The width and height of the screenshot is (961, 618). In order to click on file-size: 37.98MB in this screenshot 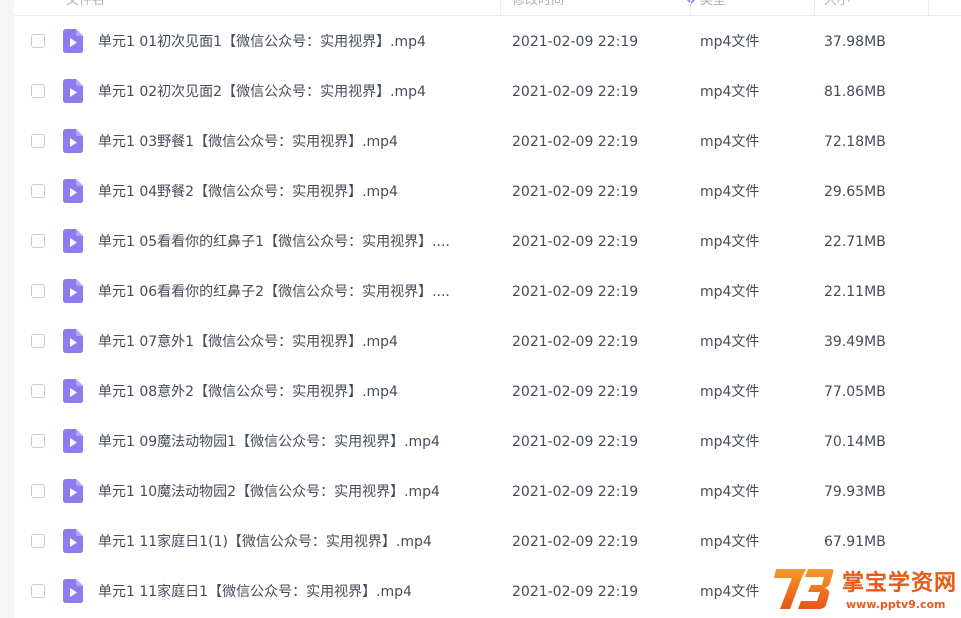, I will do `click(855, 42)`.